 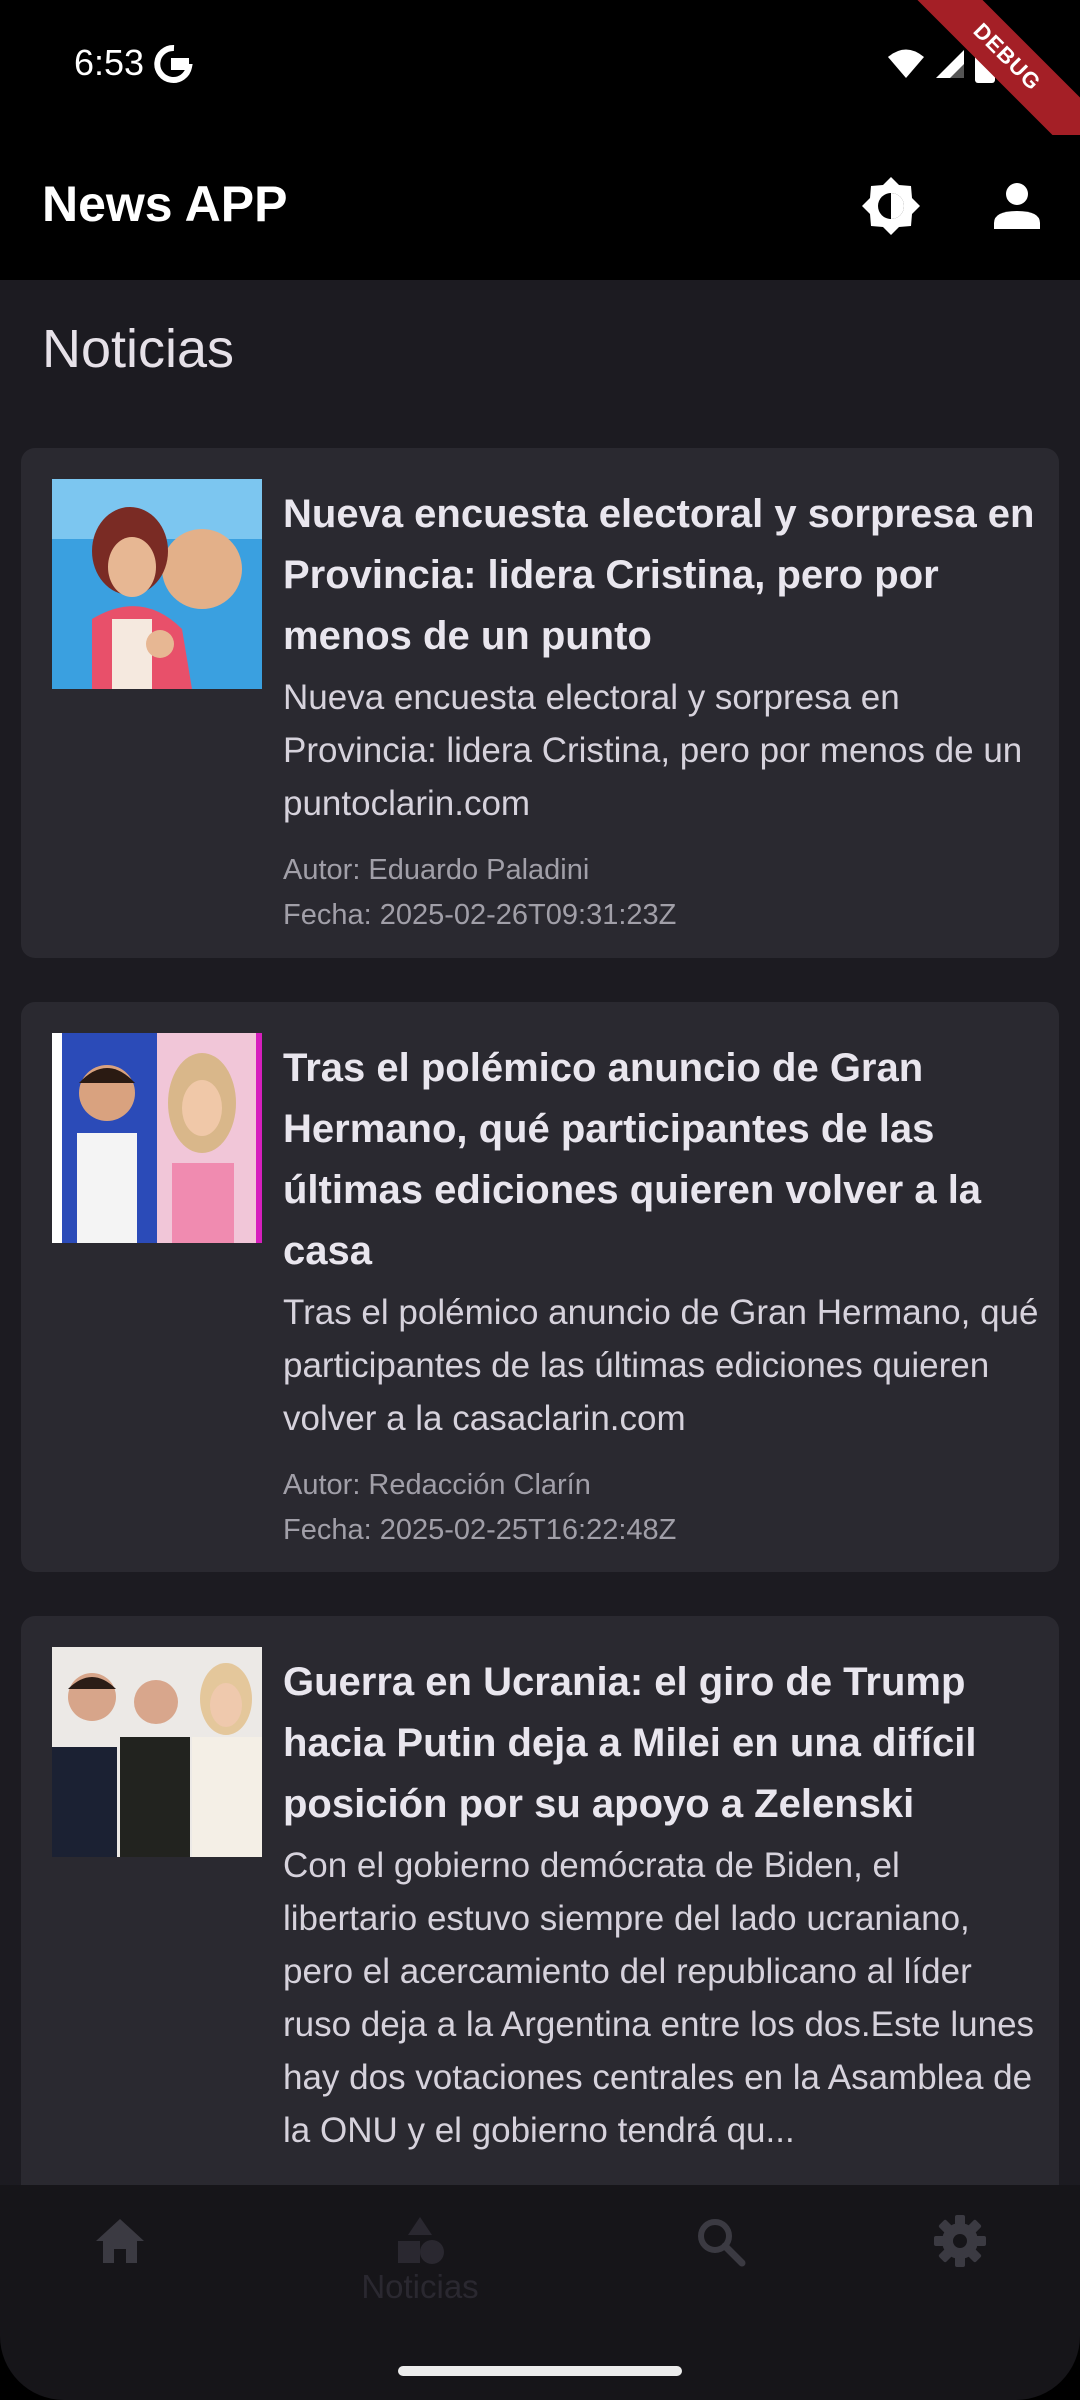 I want to click on app-title: News APP, so click(x=165, y=204).